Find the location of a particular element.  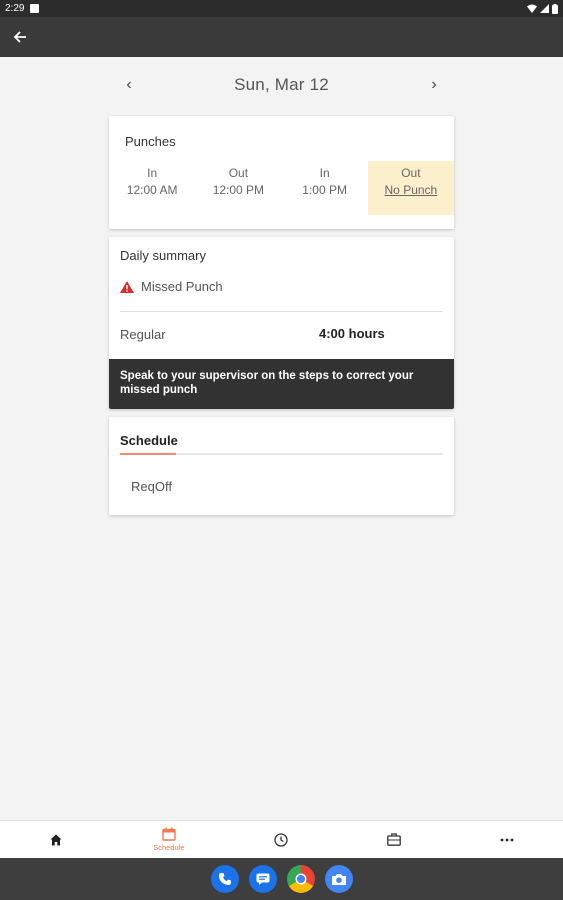

nav-more is located at coordinates (506, 839).